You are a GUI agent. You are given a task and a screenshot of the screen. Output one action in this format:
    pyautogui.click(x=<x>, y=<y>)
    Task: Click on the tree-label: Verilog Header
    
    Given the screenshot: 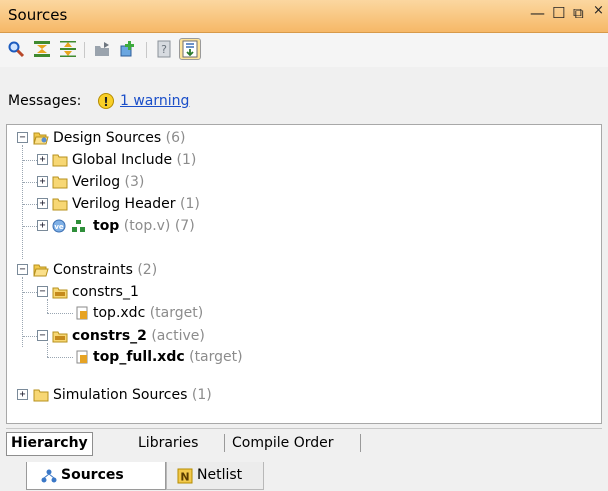 What is the action you would take?
    pyautogui.click(x=124, y=204)
    